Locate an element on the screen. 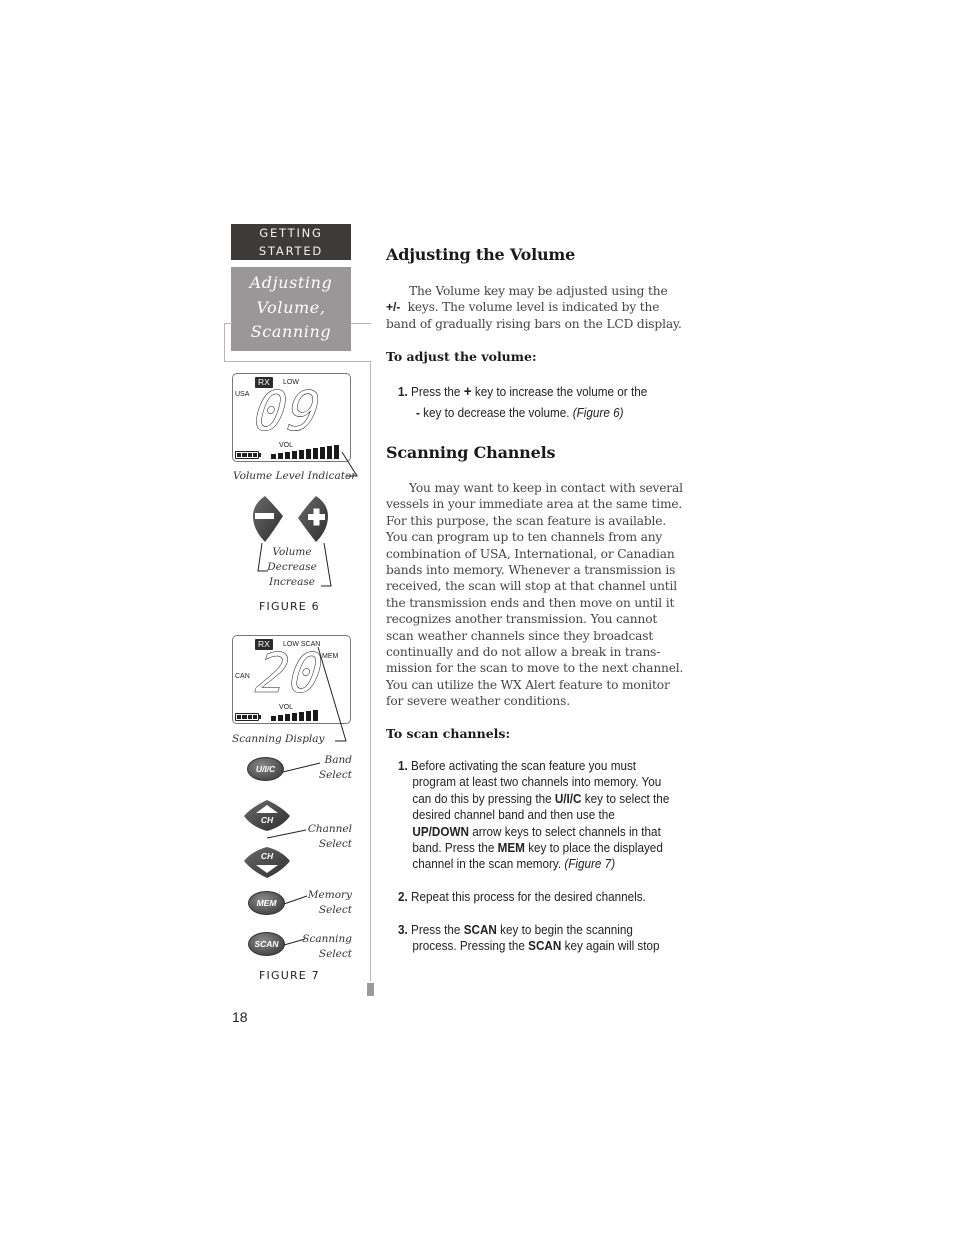 This screenshot has width=954, height=1235. scanning-display-caption: Scanning Display is located at coordinates (278, 739).